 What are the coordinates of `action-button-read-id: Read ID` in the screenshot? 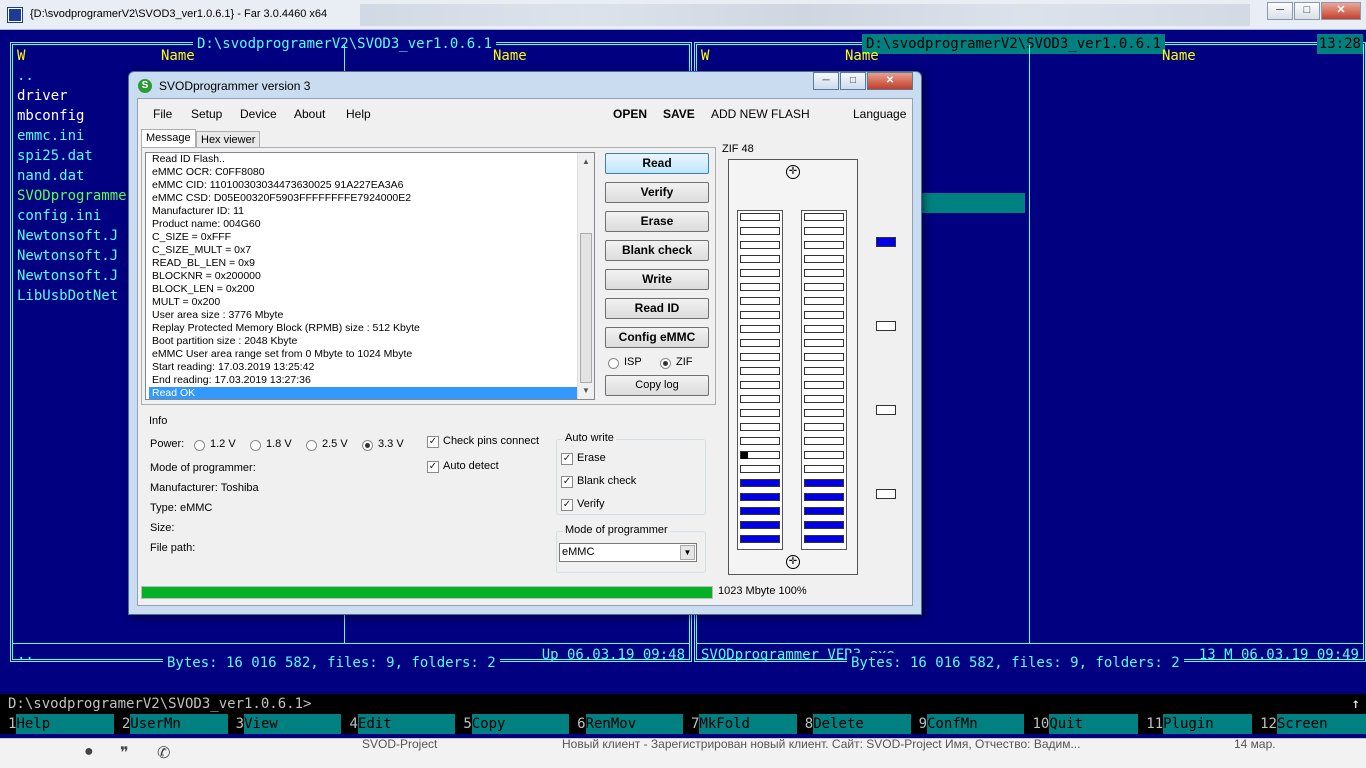 It's located at (657, 308).